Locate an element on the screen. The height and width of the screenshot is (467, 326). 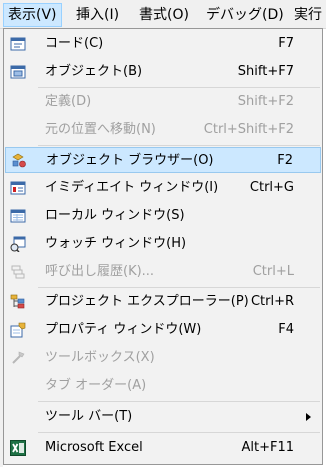
menu-item-tab-order: タブ オーダー(A) is located at coordinates (163, 386).